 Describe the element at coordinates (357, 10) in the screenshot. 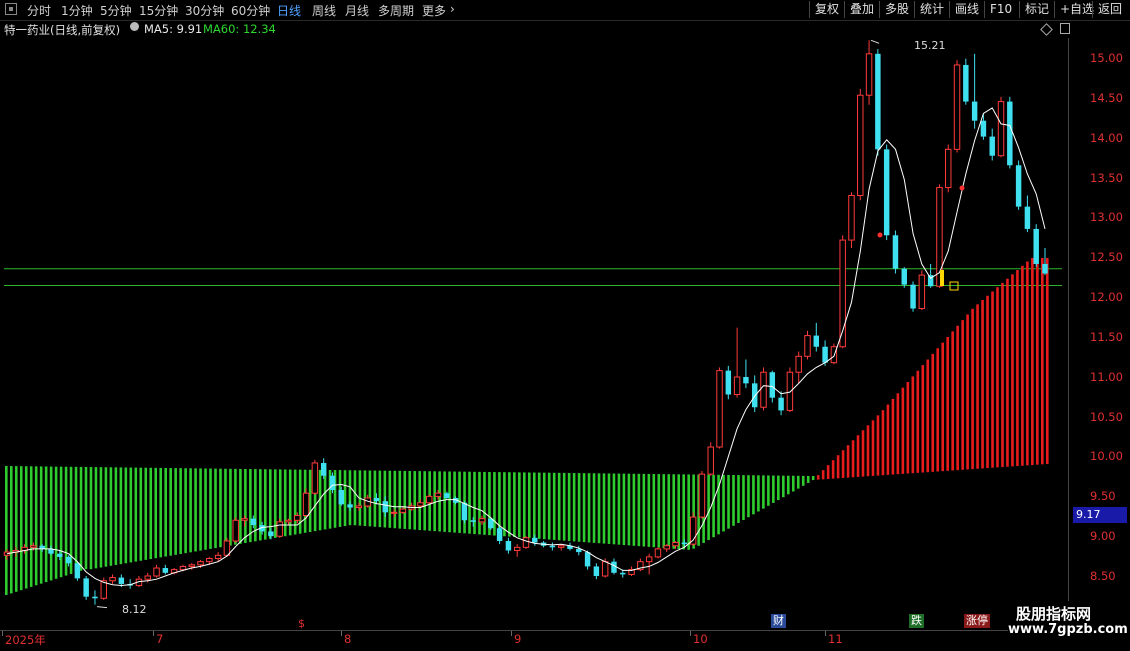

I see `period-monthly: 月线` at that location.